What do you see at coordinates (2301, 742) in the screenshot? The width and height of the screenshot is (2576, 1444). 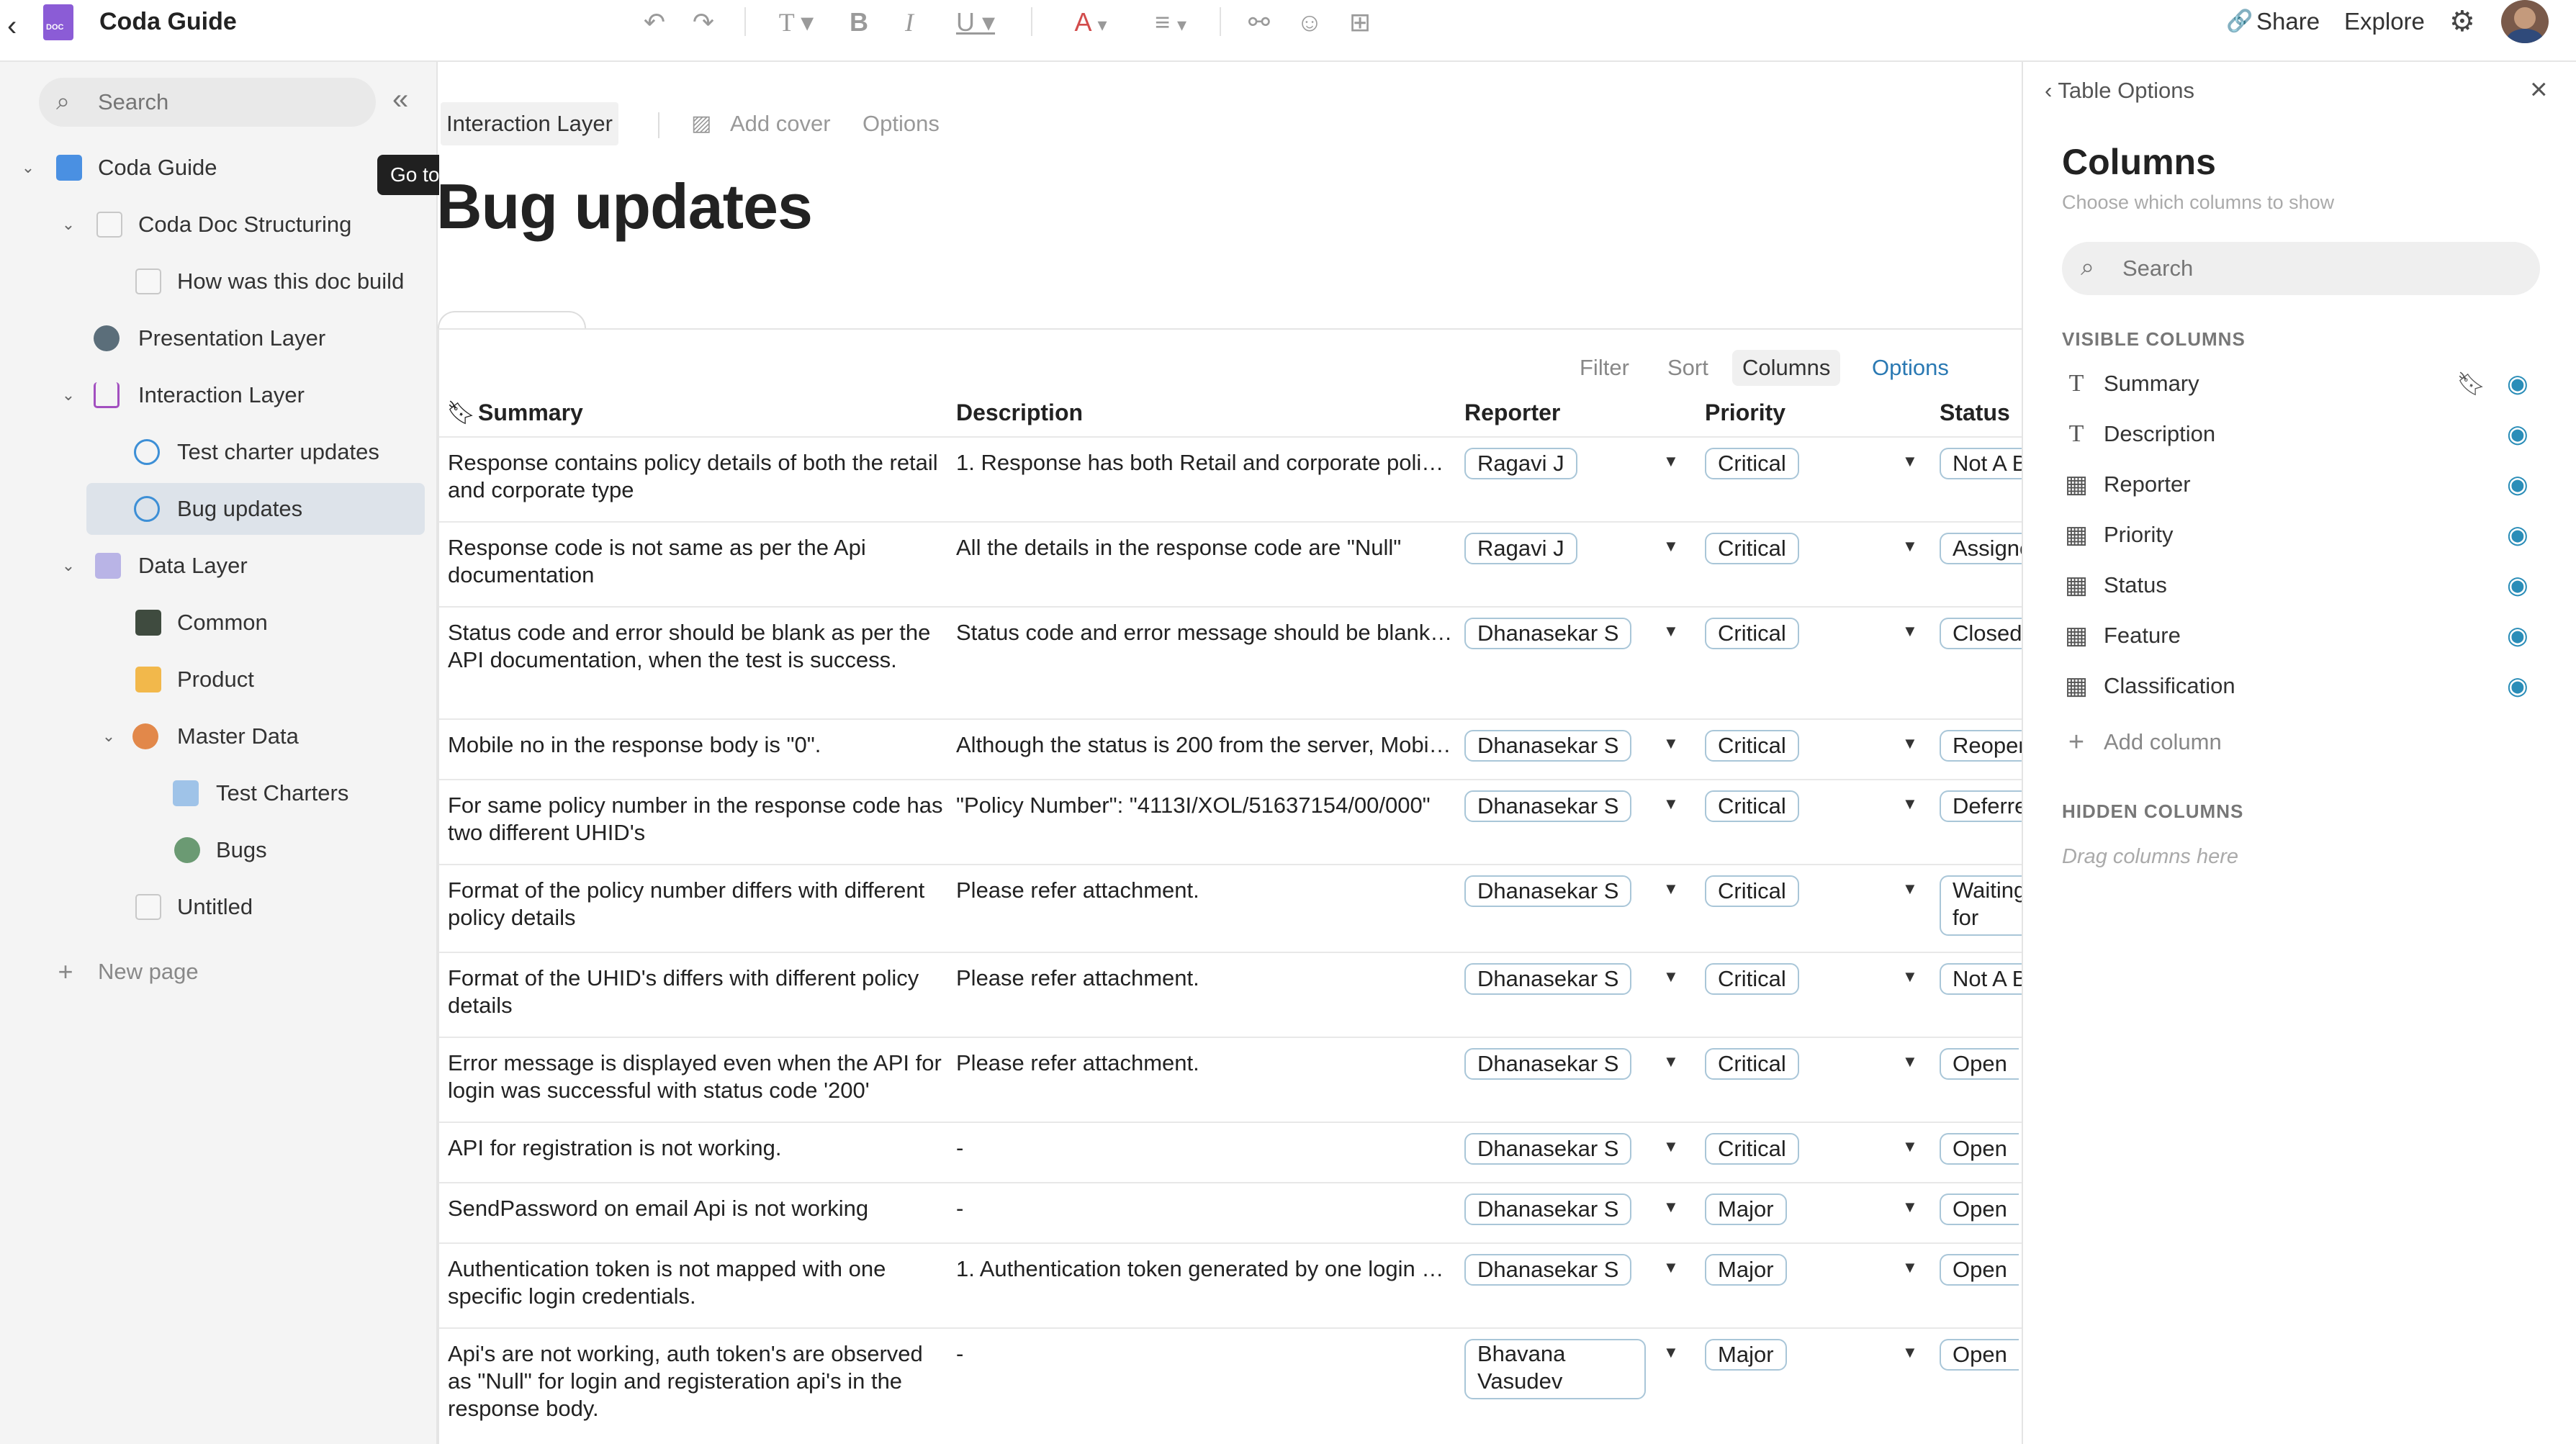 I see `add-column-button: + Add column` at bounding box center [2301, 742].